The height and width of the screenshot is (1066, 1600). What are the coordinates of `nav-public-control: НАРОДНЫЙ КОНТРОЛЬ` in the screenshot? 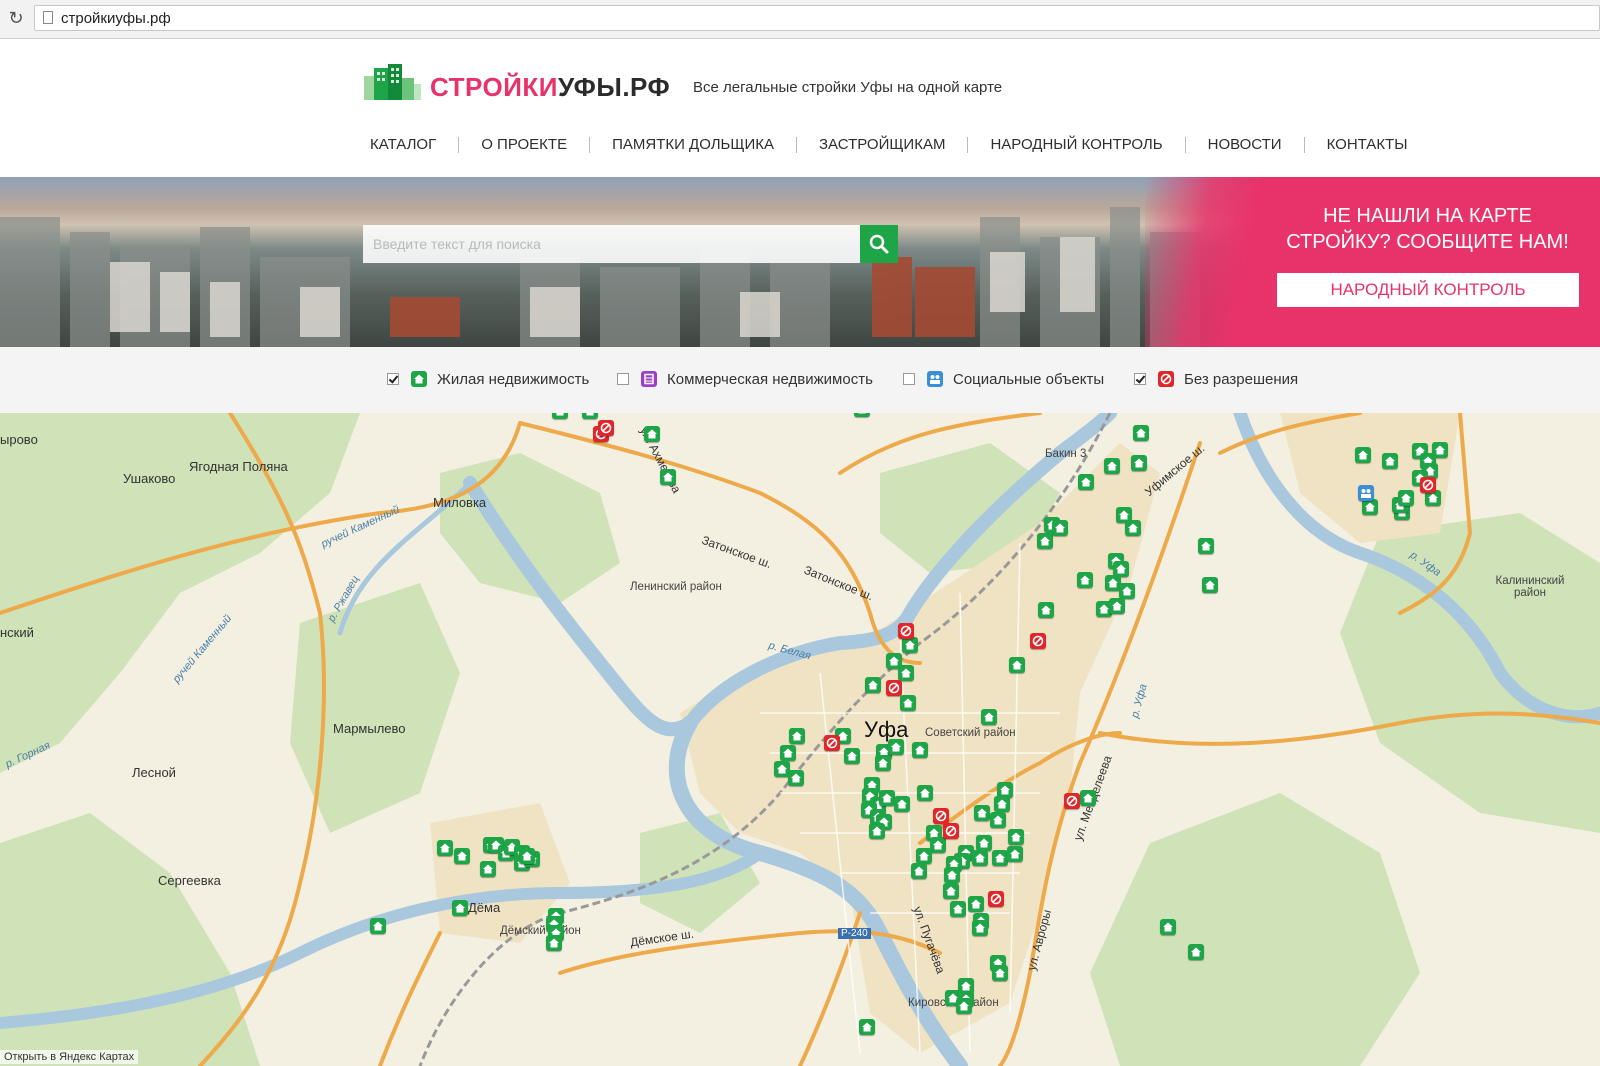 It's located at (1075, 145).